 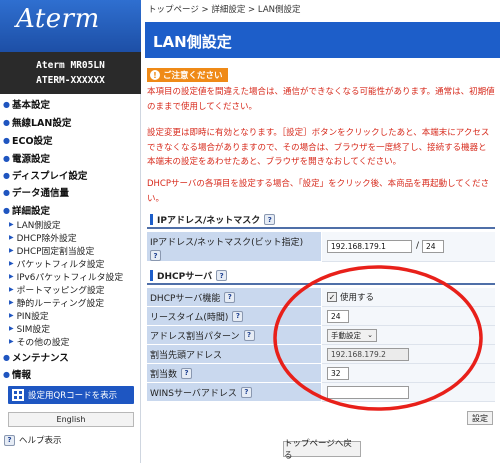 What do you see at coordinates (66, 276) in the screenshot?
I see `nav-sub-ipv6-filter: ▶ IPv6パケットフィルタ設定` at bounding box center [66, 276].